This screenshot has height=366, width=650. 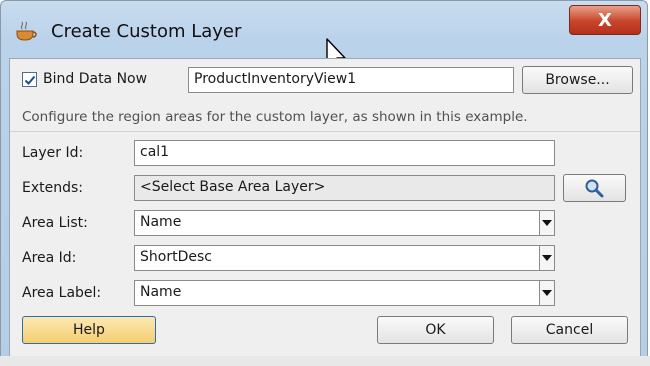 I want to click on area-id-select: ShortDesc, so click(x=344, y=258).